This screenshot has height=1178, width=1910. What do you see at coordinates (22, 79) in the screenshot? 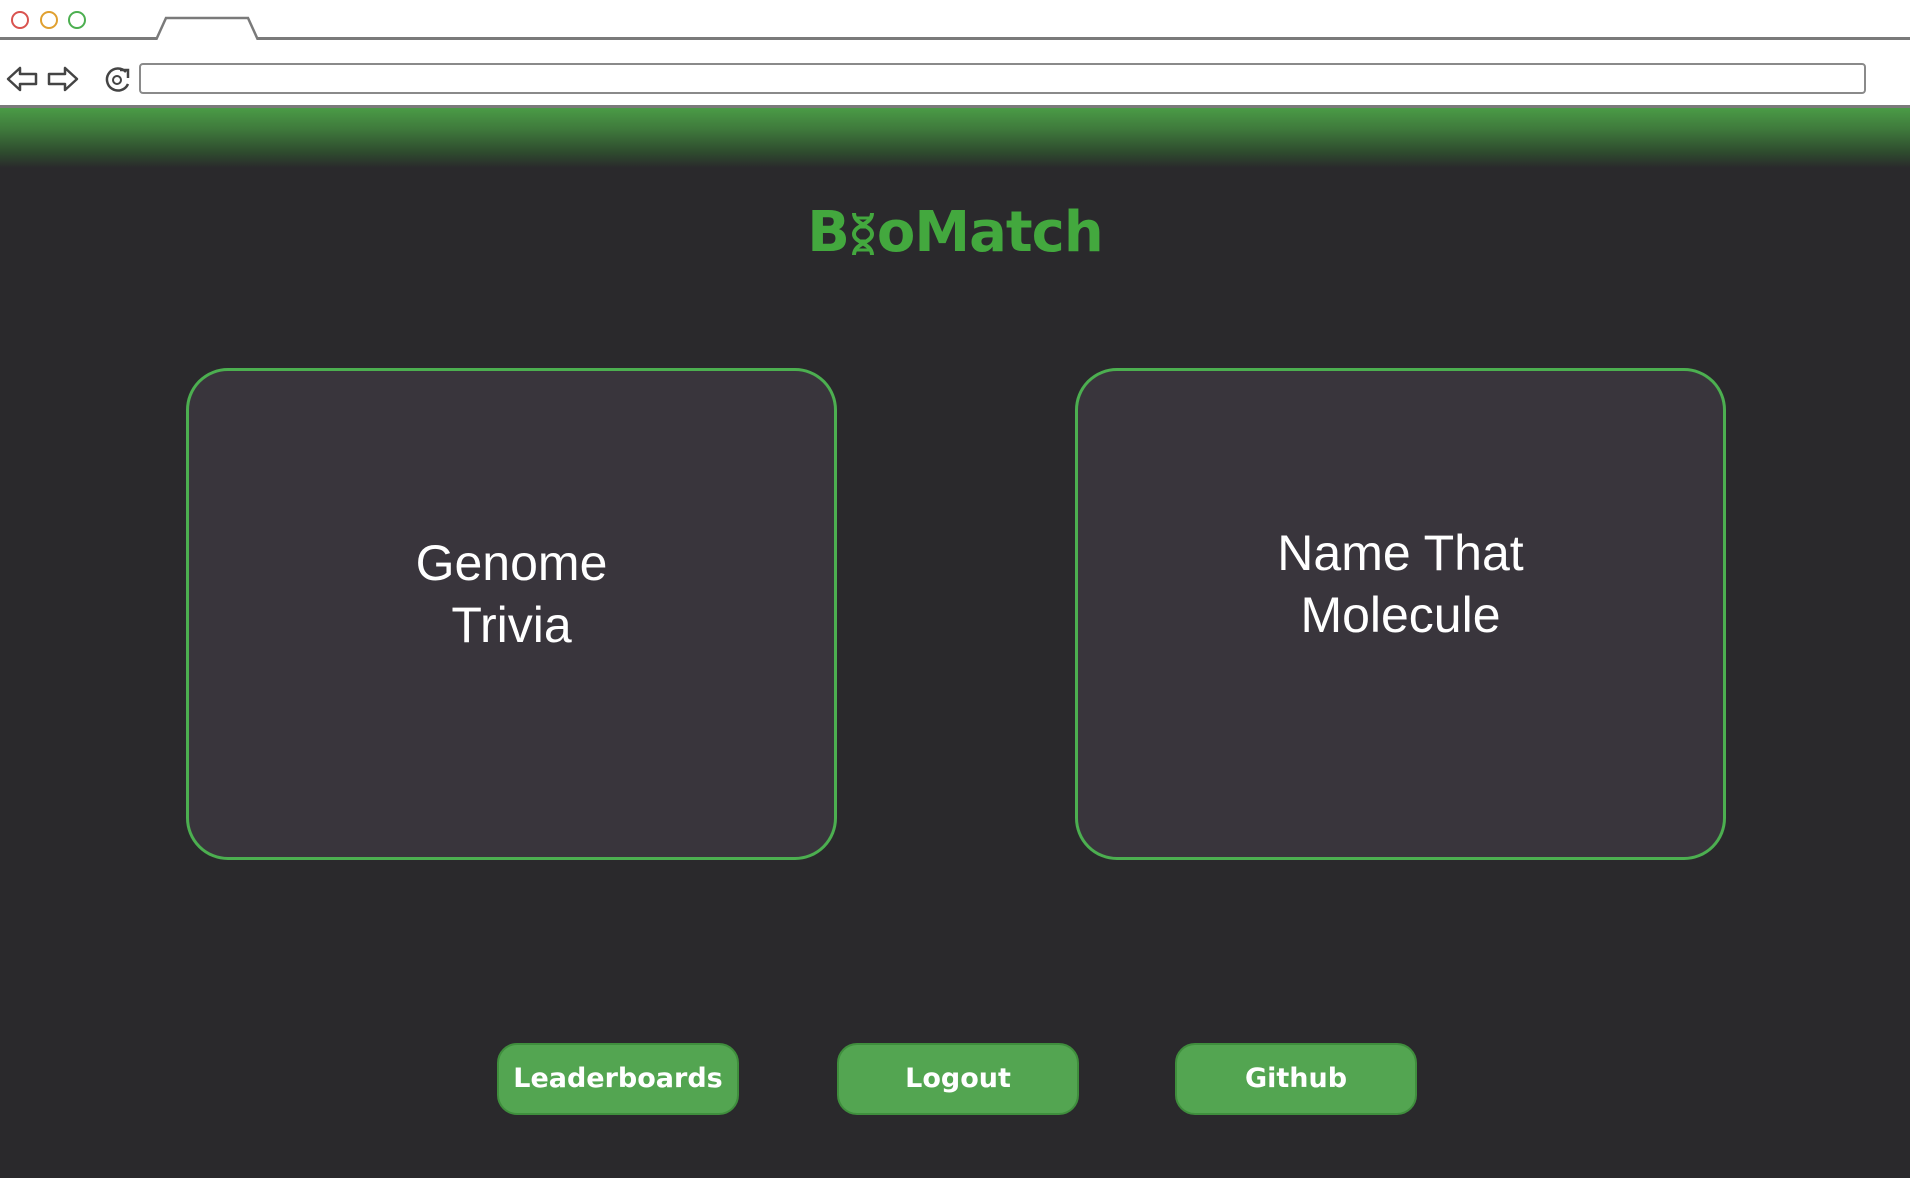
I see `back-arrow-icon` at bounding box center [22, 79].